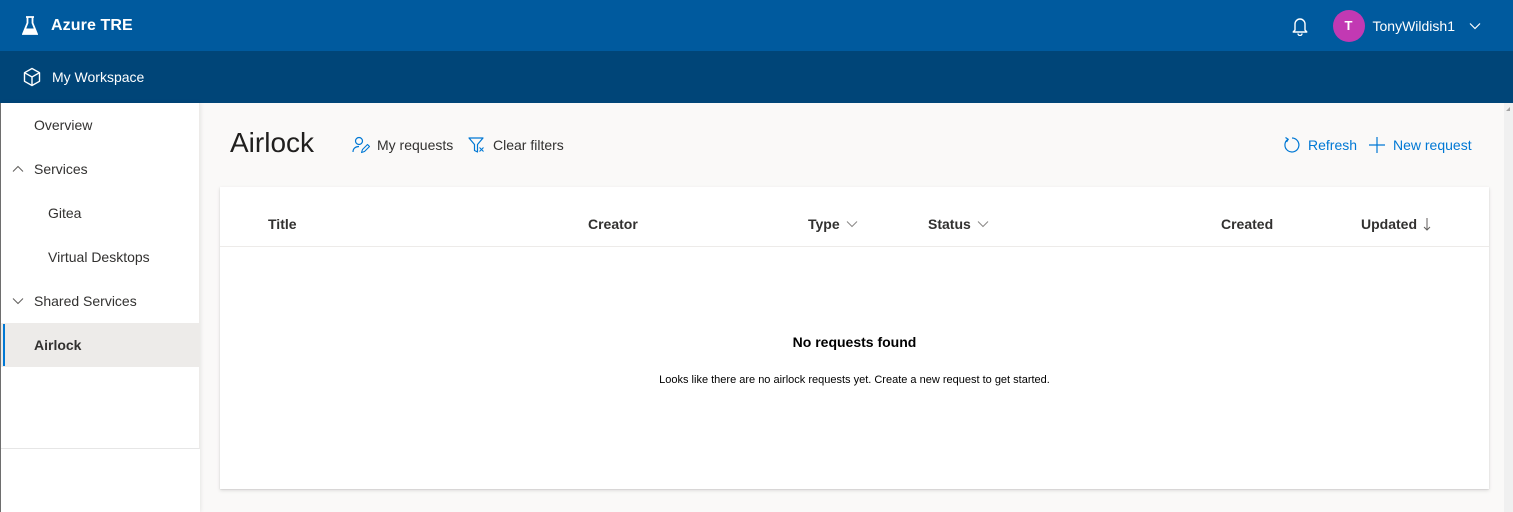 This screenshot has height=512, width=1513. What do you see at coordinates (100, 125) in the screenshot?
I see `sidebar-item-overview: Overview` at bounding box center [100, 125].